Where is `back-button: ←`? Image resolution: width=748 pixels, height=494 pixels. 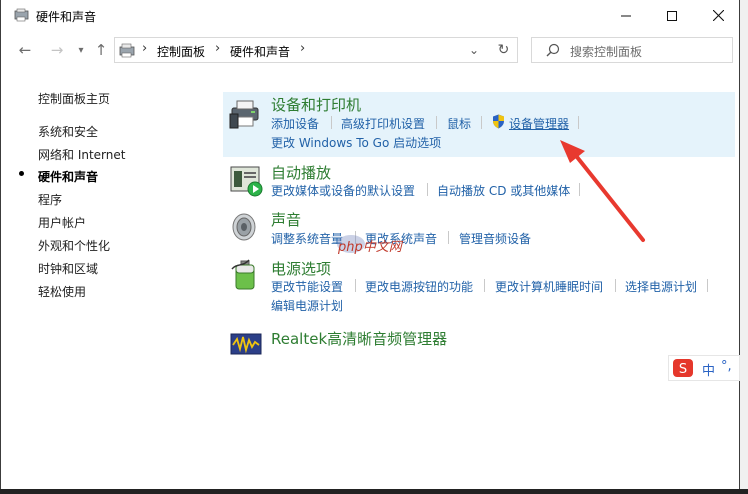
back-button: ← is located at coordinates (25, 50).